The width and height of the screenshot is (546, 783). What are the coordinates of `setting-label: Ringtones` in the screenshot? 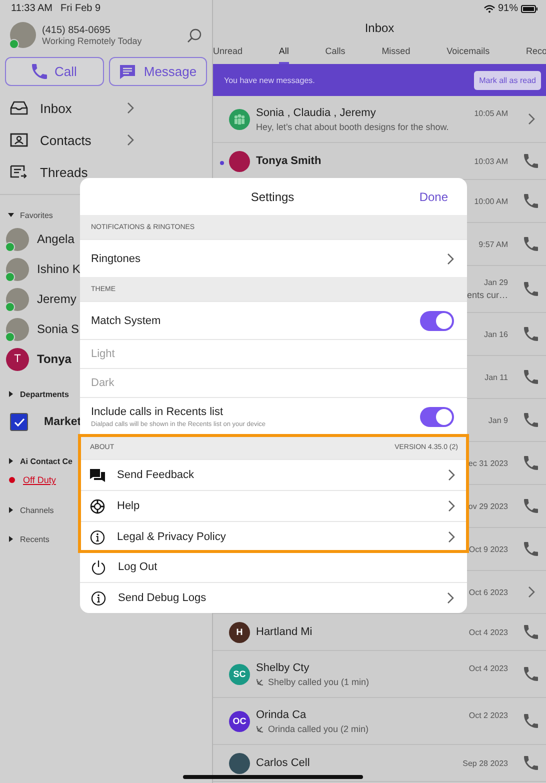 It's located at (116, 258).